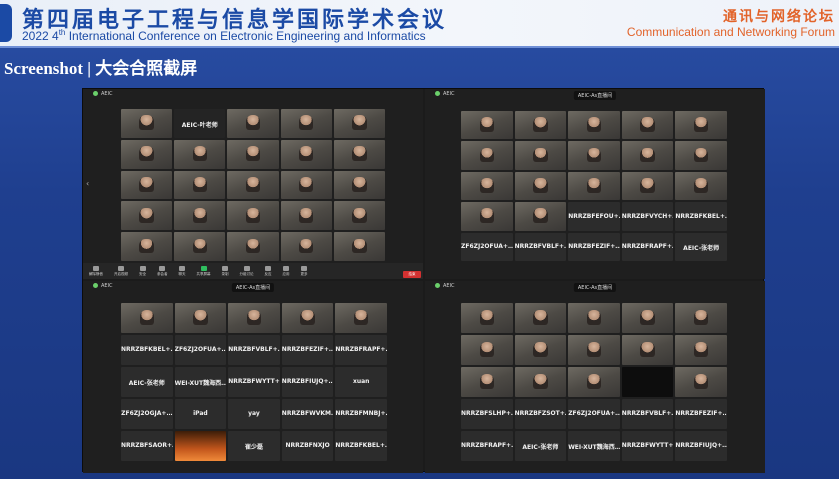 The image size is (839, 479). I want to click on name-tile: 崔少磊, so click(254, 446).